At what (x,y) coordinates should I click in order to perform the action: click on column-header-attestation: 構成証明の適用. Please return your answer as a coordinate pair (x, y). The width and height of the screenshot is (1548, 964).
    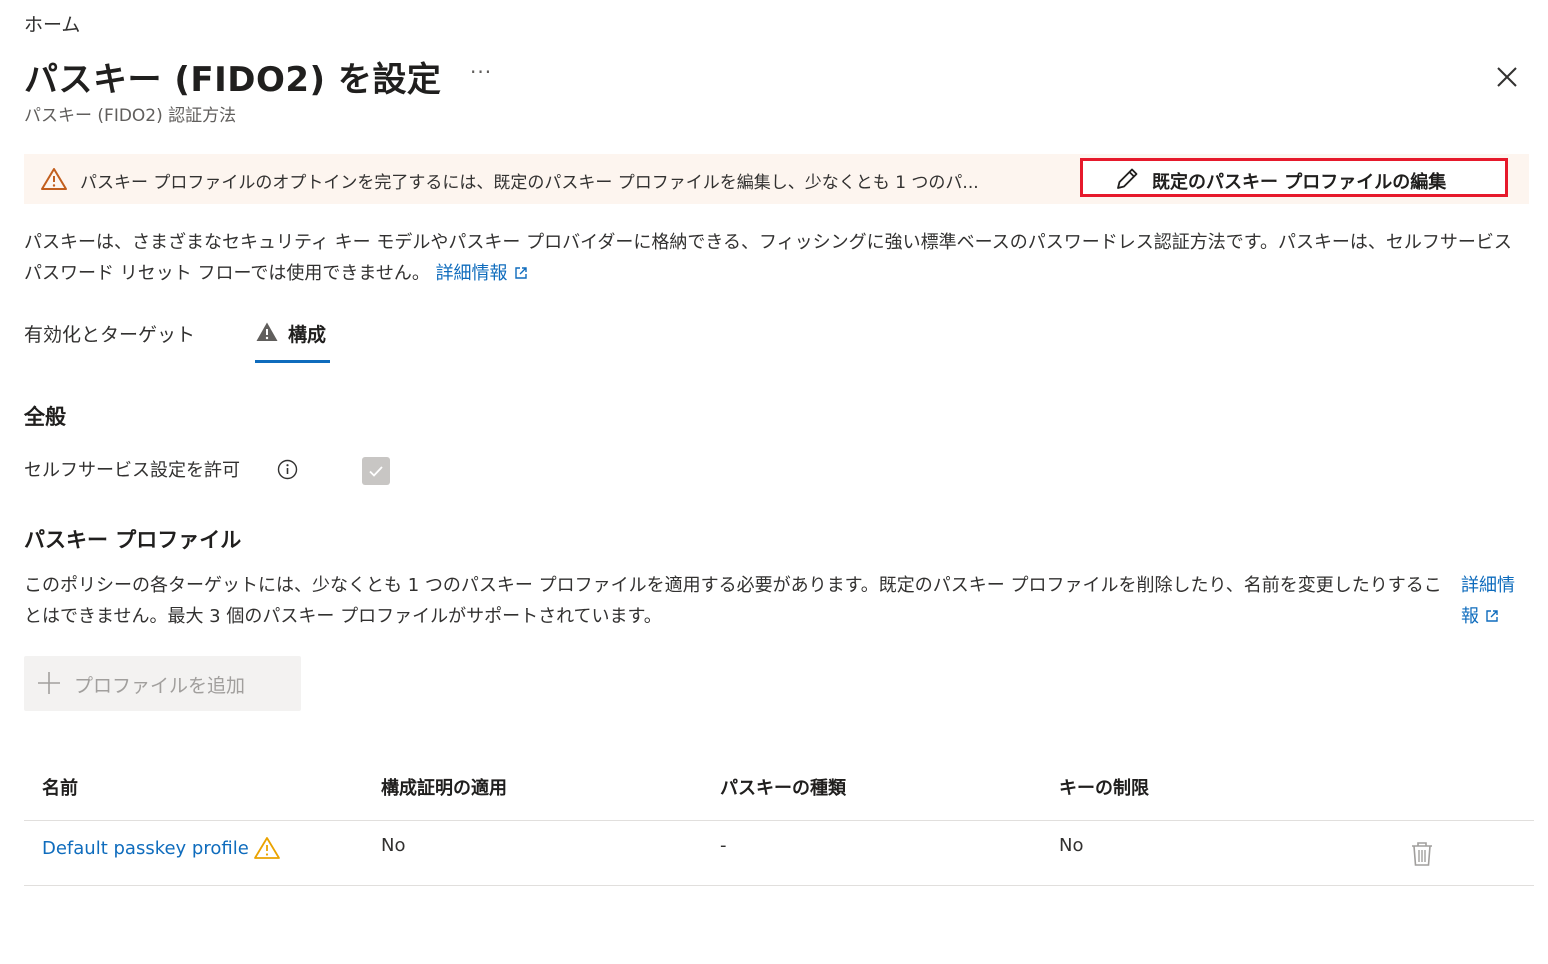
    Looking at the image, I should click on (444, 787).